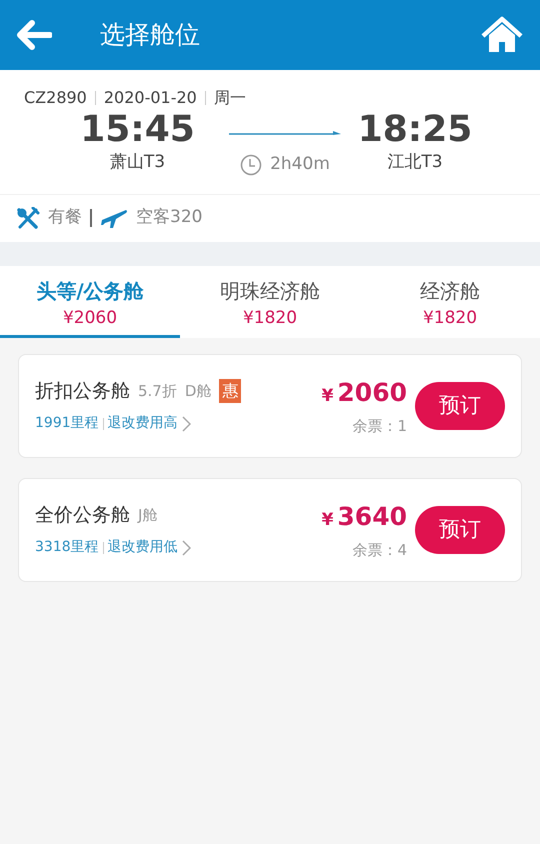 The image size is (540, 844). I want to click on cabin-tab: 头等/公务舱 ¥2060, so click(90, 302).